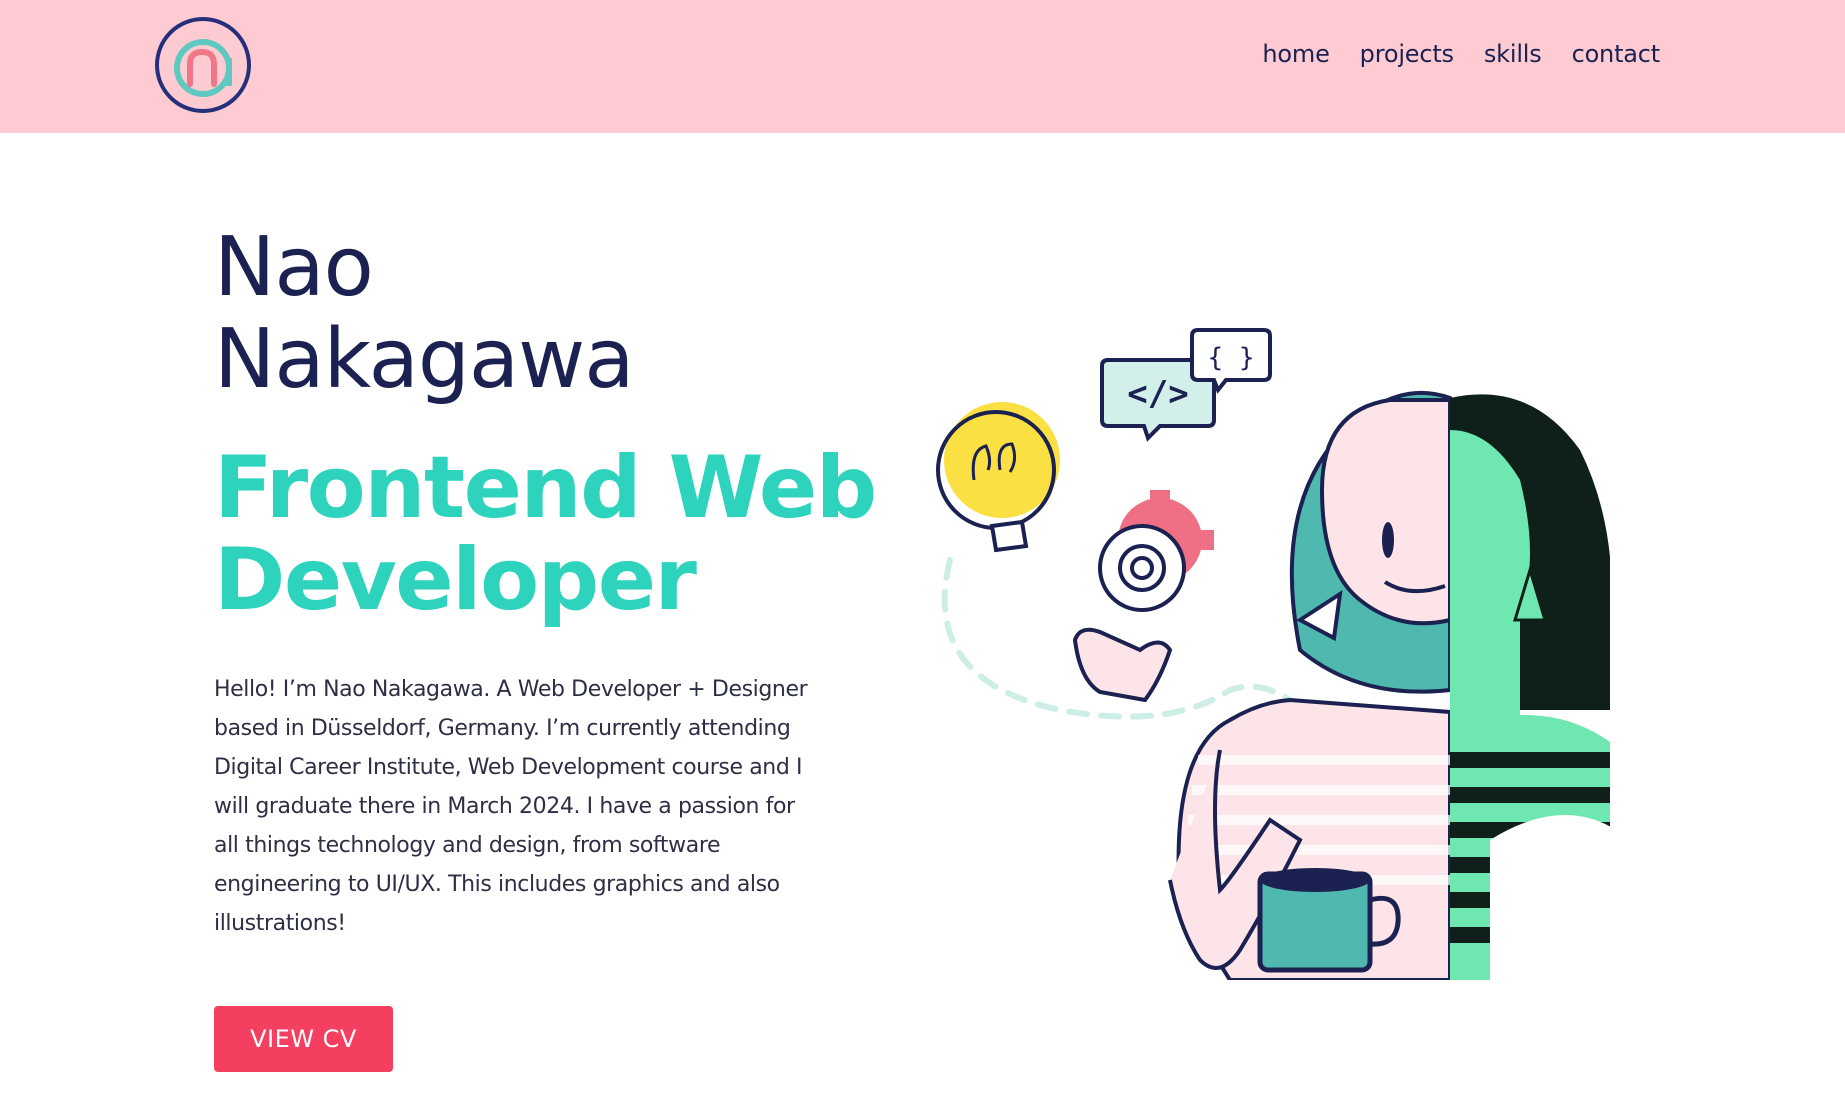 This screenshot has width=1845, height=1113. I want to click on site-header: home projects skills contact, so click(922, 66).